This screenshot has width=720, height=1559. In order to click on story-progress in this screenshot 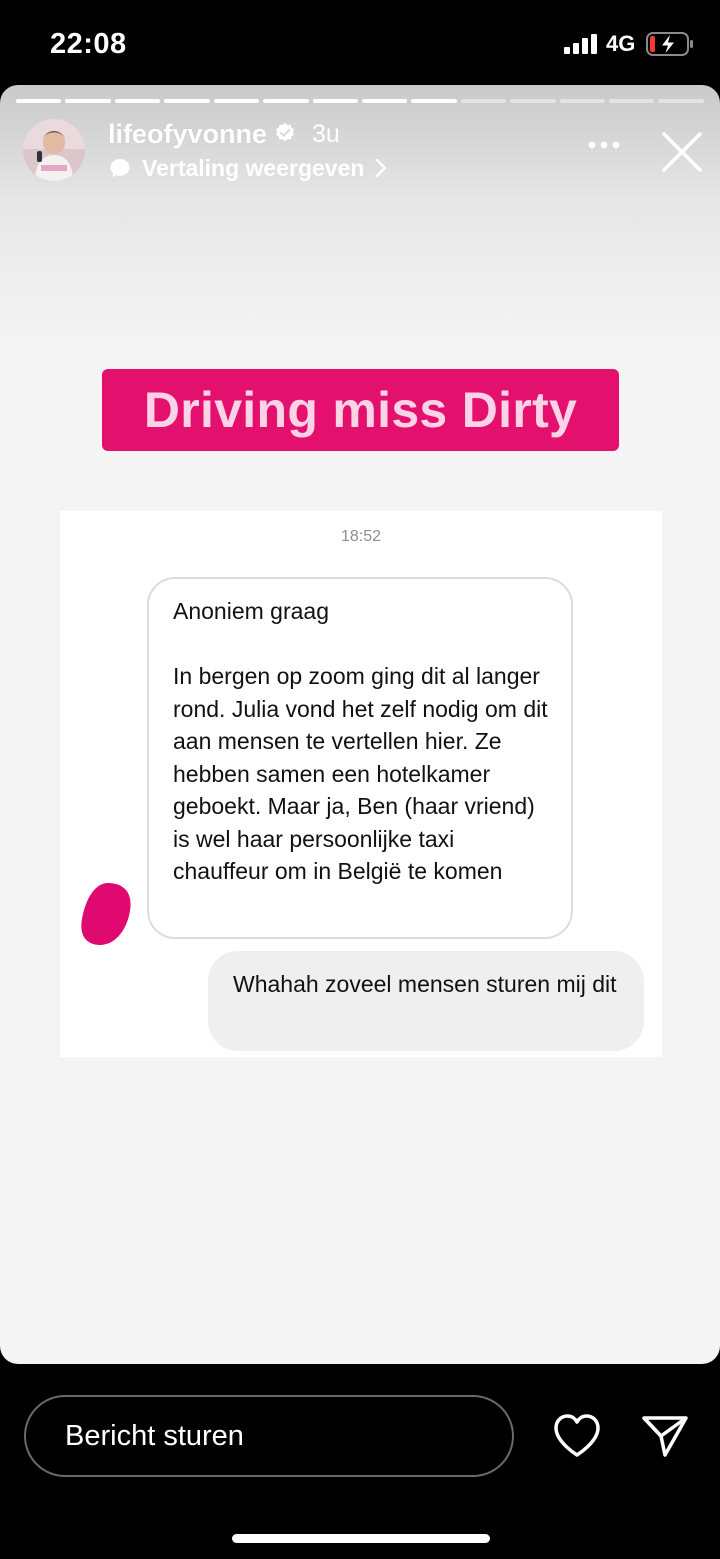, I will do `click(360, 101)`.